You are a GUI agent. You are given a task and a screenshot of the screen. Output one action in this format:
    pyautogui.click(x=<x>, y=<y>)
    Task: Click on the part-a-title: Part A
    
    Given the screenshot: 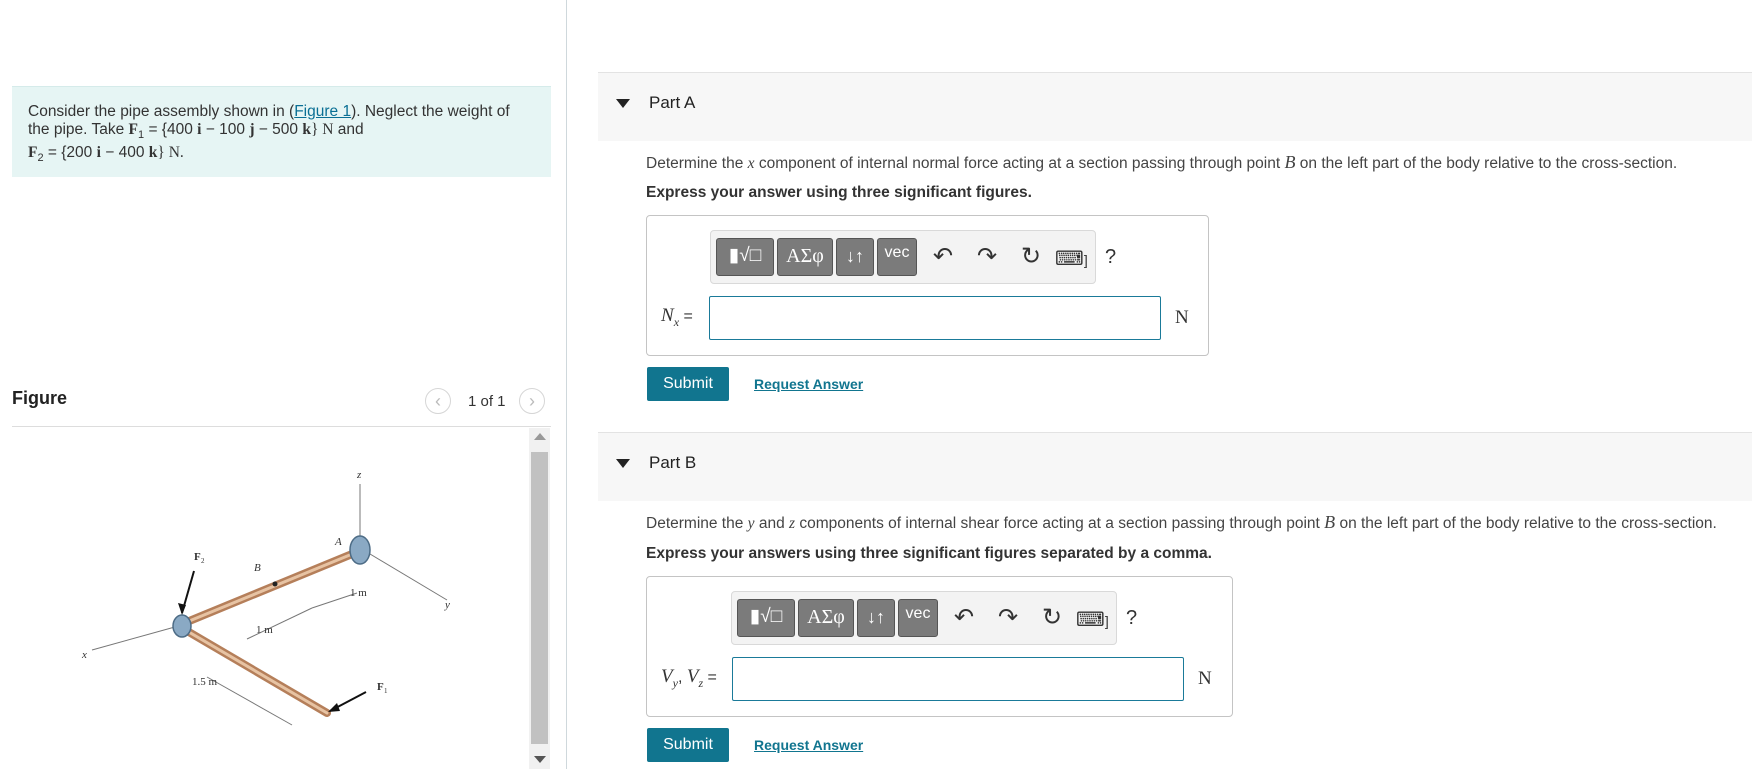 What is the action you would take?
    pyautogui.click(x=672, y=102)
    